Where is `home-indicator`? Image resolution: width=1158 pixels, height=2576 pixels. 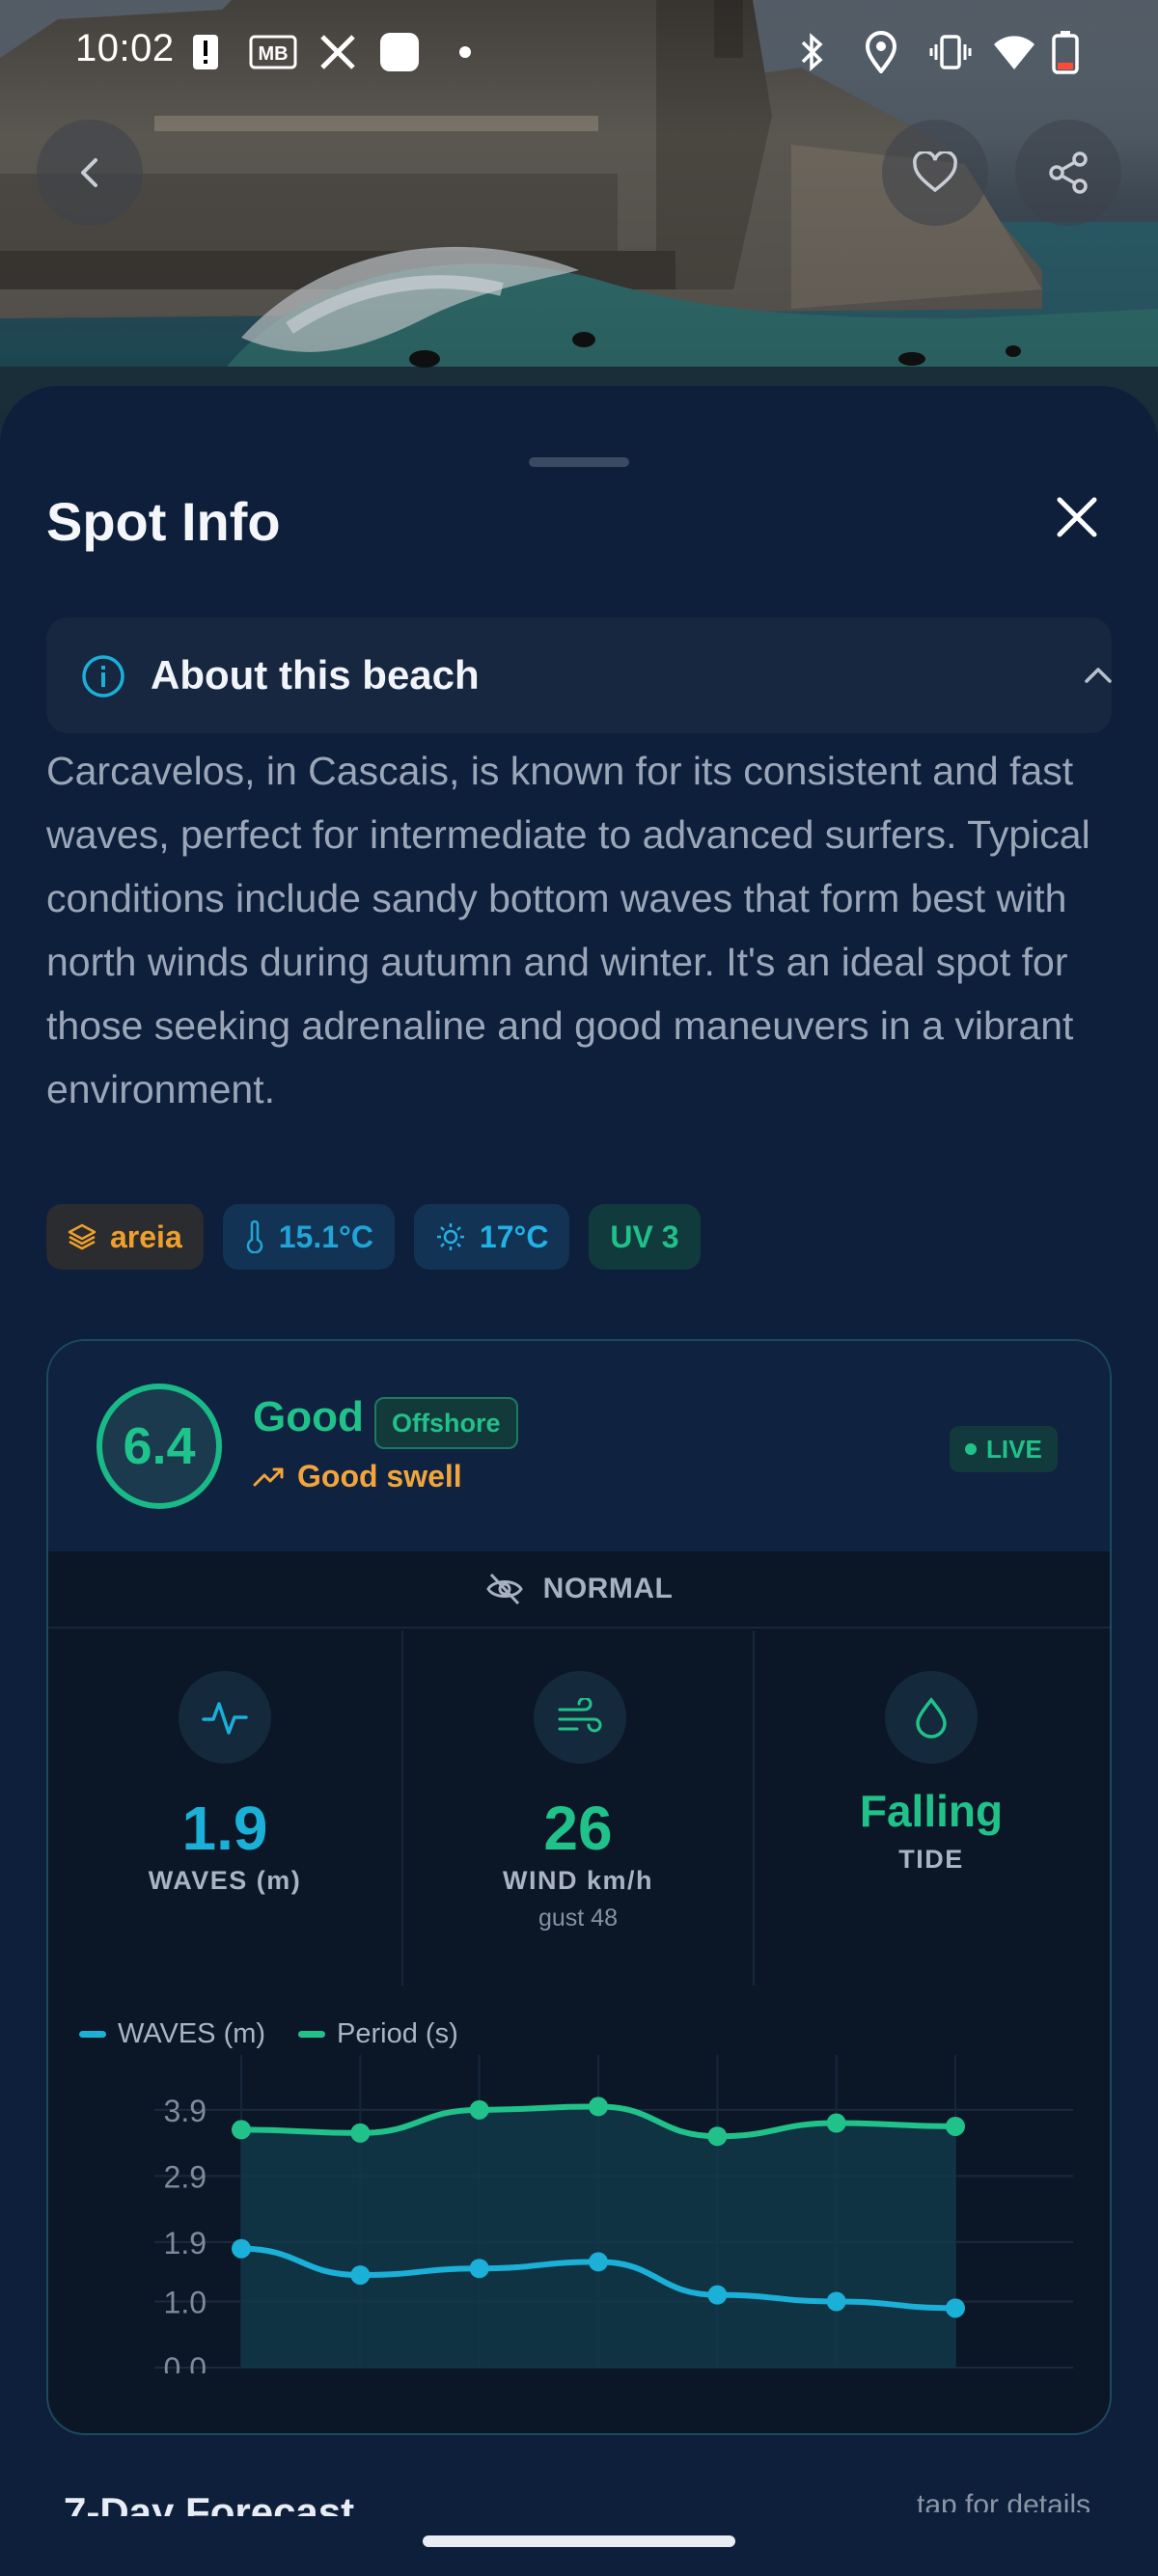 home-indicator is located at coordinates (579, 2541).